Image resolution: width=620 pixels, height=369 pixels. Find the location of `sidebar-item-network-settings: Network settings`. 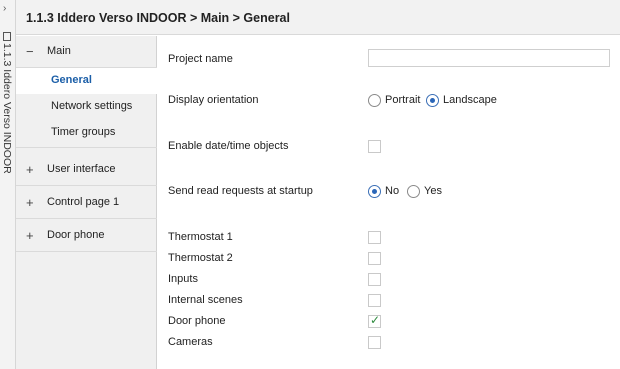

sidebar-item-network-settings: Network settings is located at coordinates (86, 107).